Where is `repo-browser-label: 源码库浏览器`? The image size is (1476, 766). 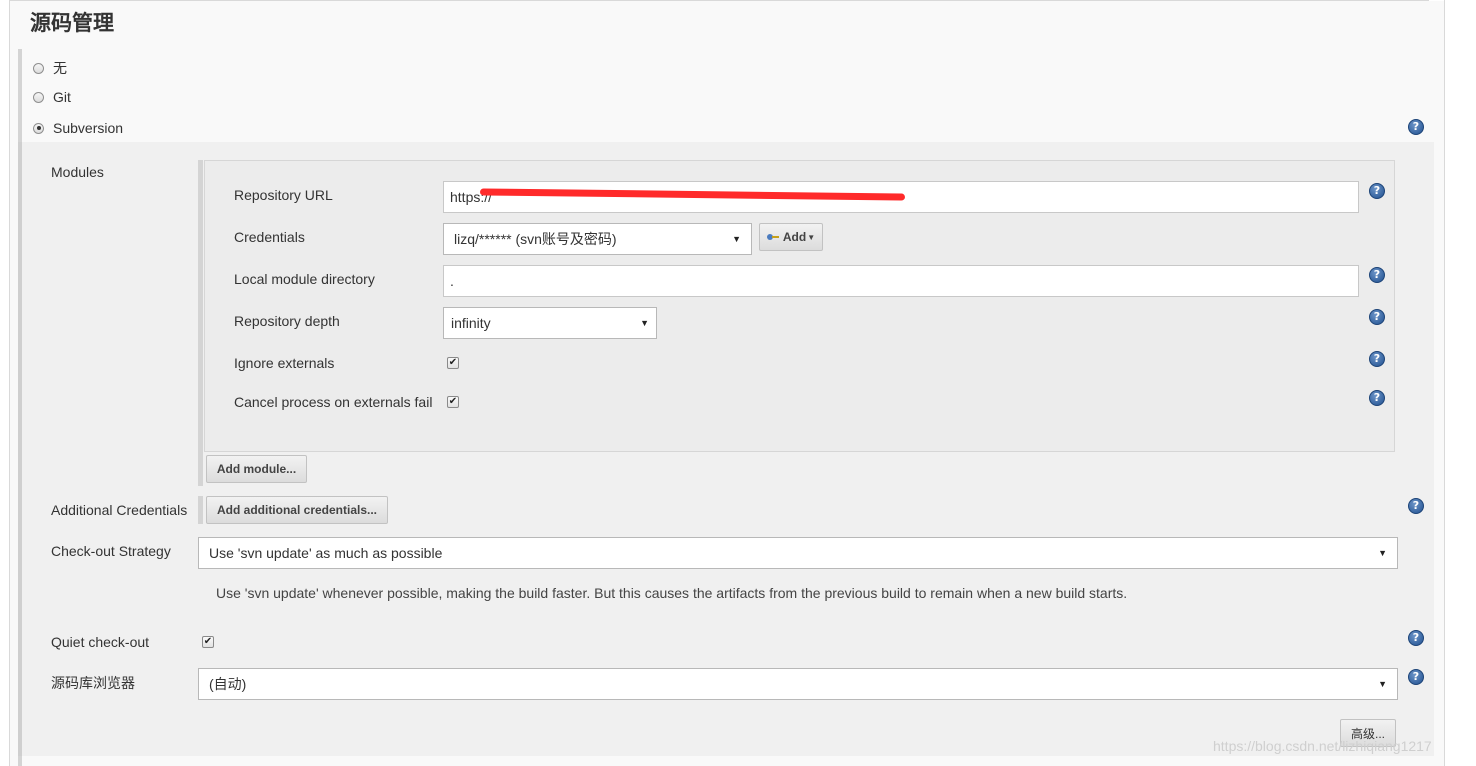
repo-browser-label: 源码库浏览器 is located at coordinates (93, 683).